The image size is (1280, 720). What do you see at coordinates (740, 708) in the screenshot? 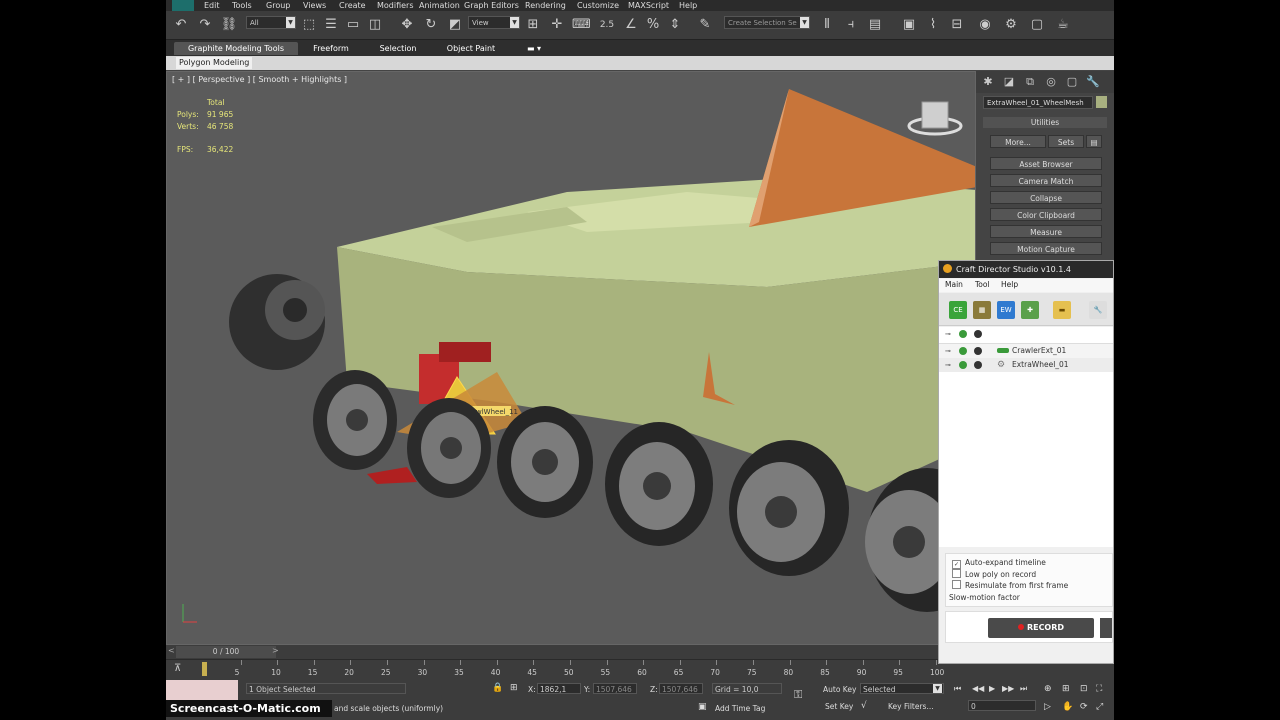
I see `add-time-tag: Add Time Tag` at bounding box center [740, 708].